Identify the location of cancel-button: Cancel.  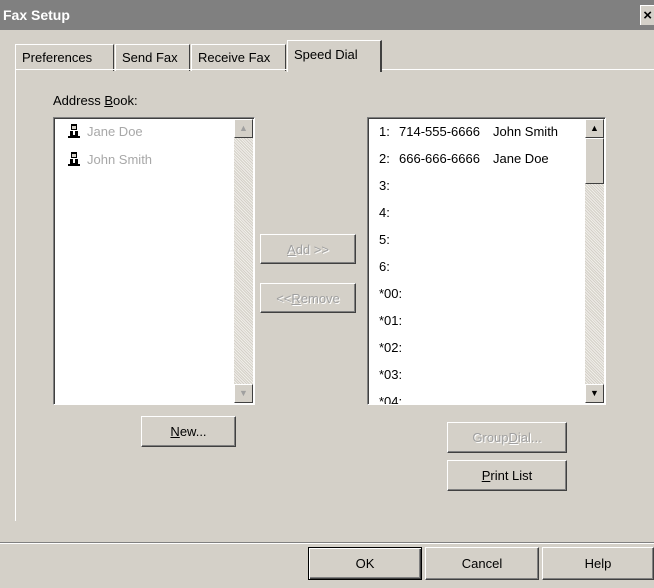
(482, 563).